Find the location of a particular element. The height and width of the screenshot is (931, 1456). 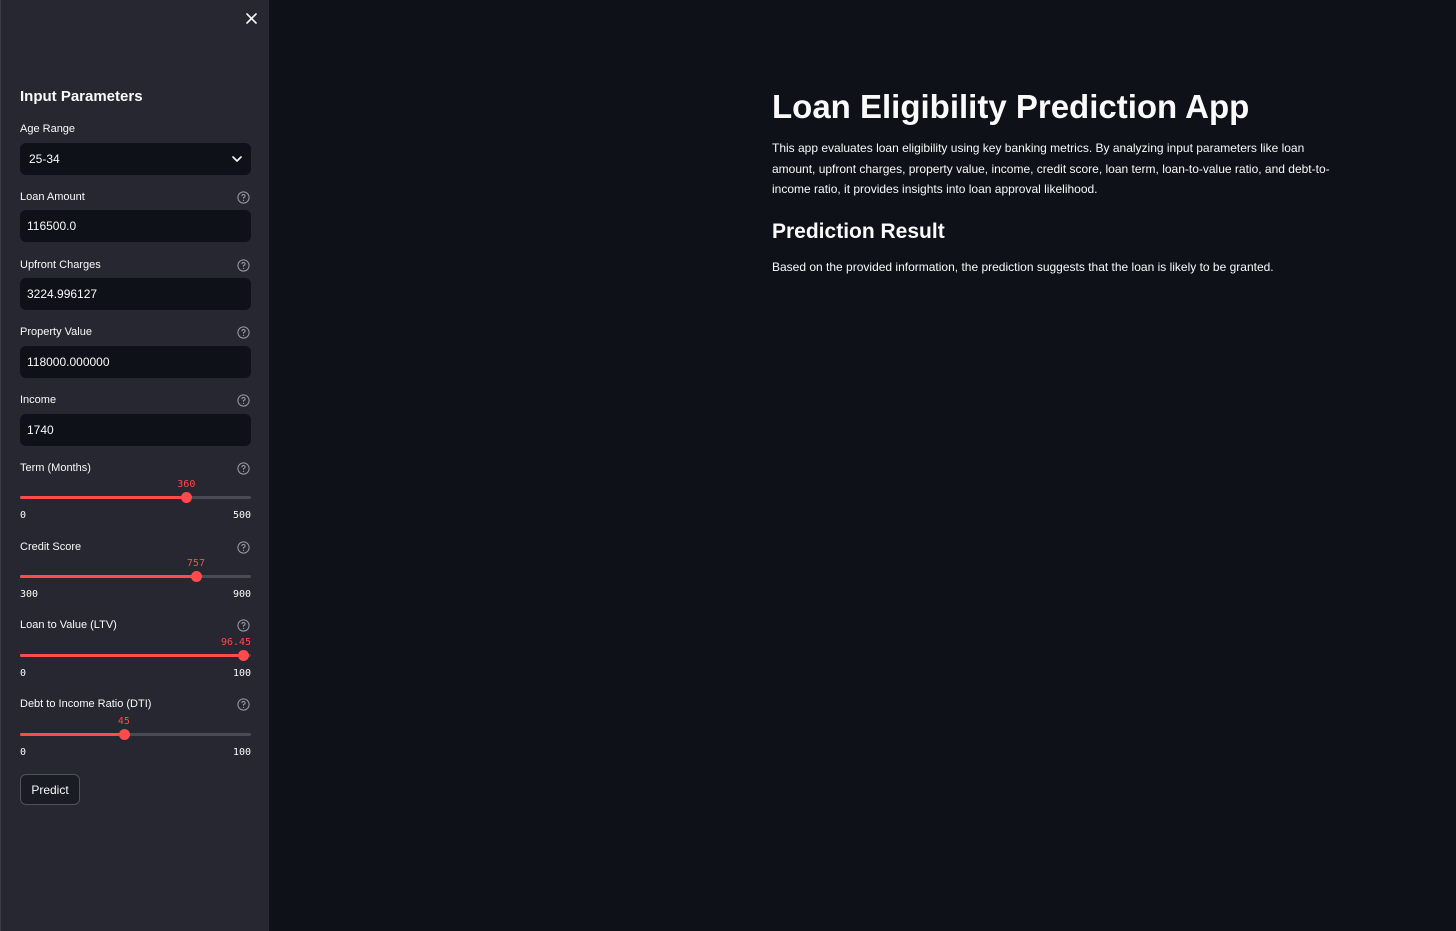

page-title: Loan Eligibility Prediction App is located at coordinates (1011, 106).